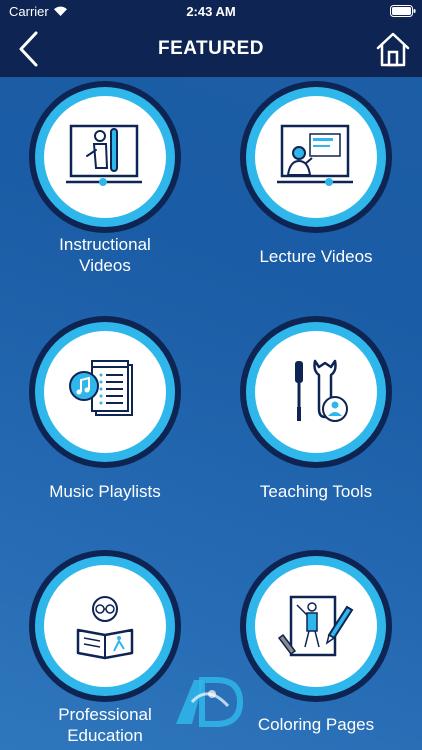  I want to click on tile-label-line2: Videos, so click(105, 265).